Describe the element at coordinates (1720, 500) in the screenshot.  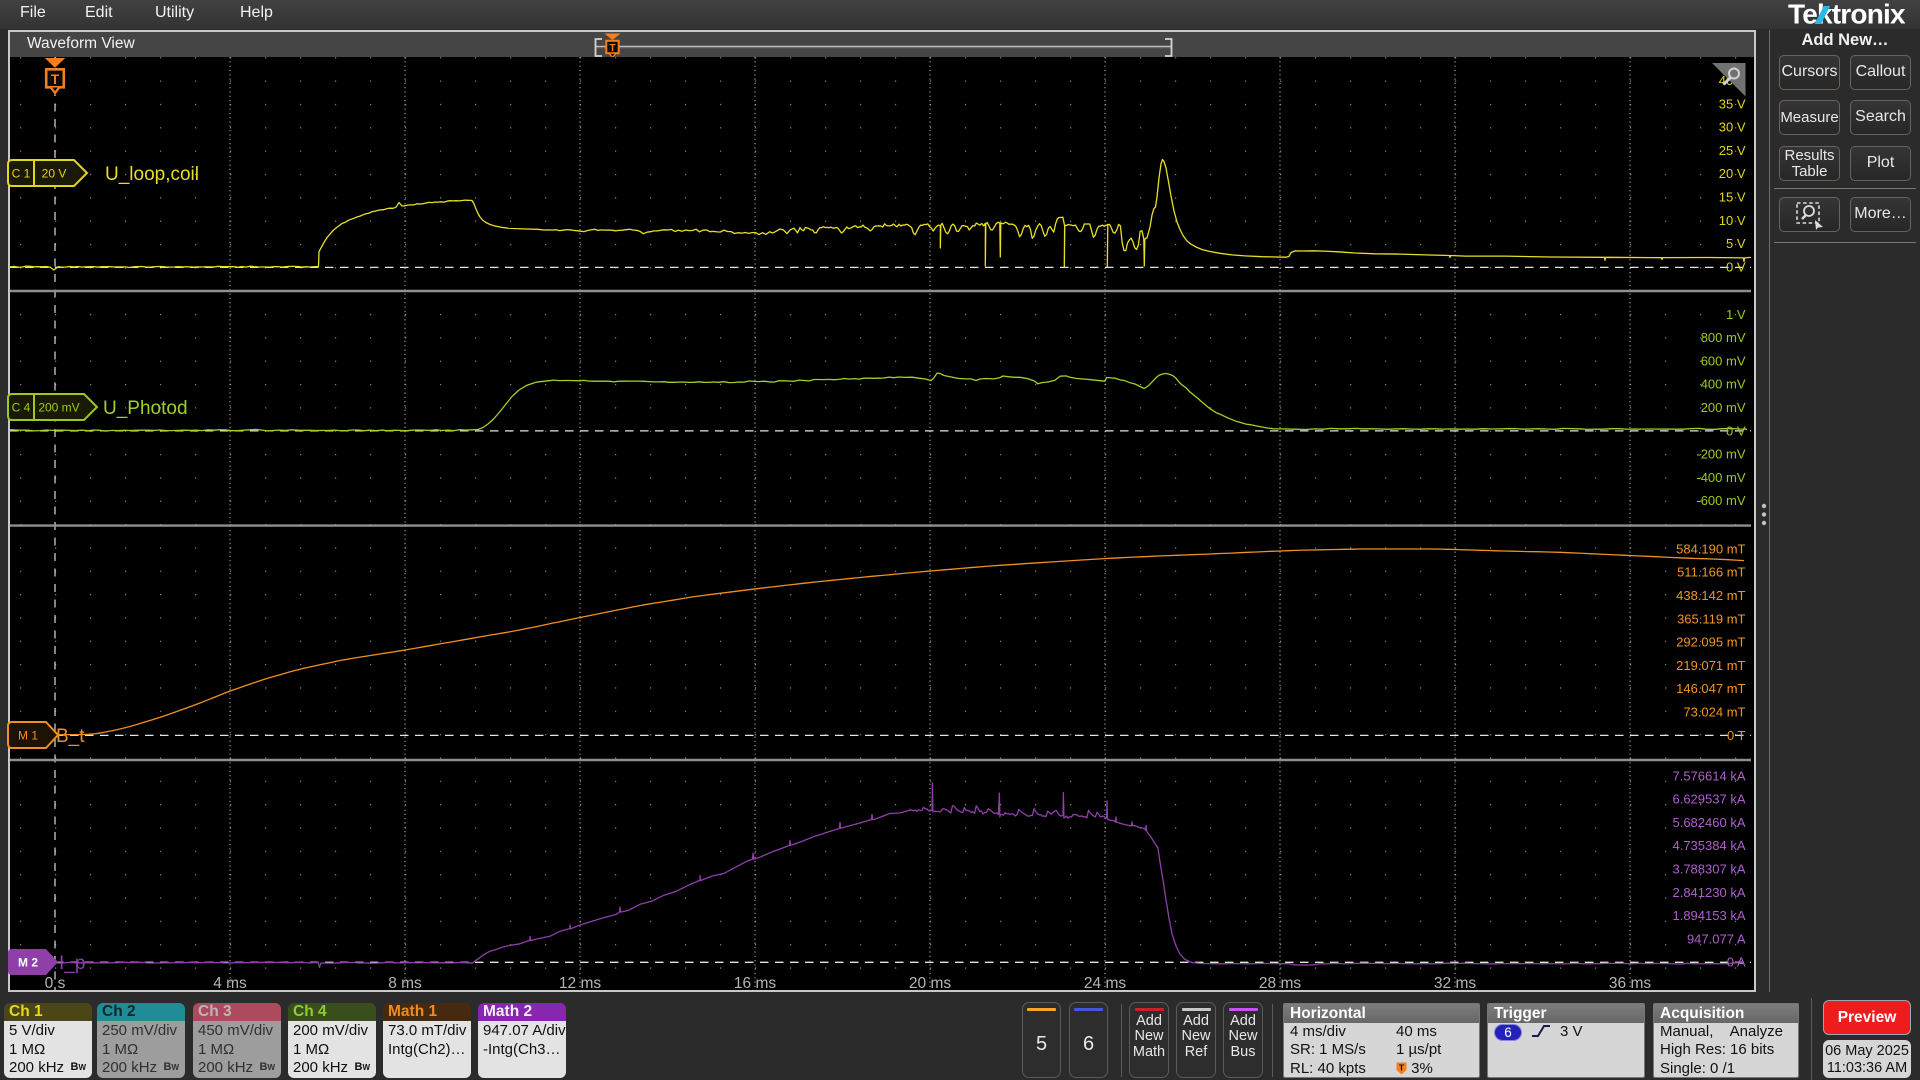
I see `svg-text: -600 mV` at that location.